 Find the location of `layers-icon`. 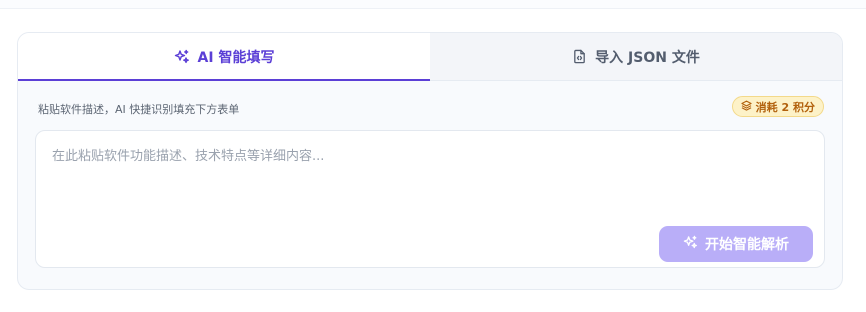

layers-icon is located at coordinates (746, 107).